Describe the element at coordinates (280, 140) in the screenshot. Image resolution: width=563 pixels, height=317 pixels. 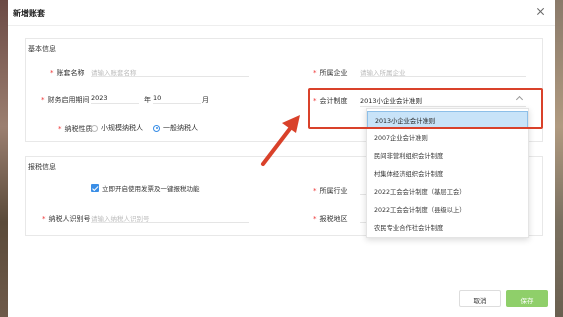
I see `arrow-annotation` at that location.